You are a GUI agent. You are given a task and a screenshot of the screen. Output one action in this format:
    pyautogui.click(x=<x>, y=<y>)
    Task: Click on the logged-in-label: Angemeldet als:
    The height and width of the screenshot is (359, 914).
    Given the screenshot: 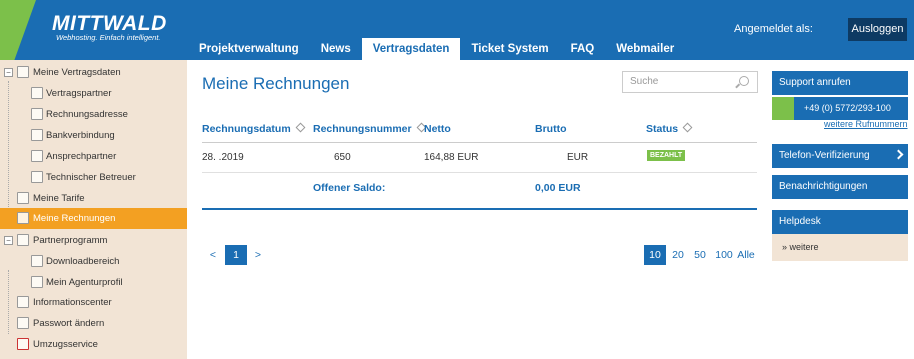 What is the action you would take?
    pyautogui.click(x=773, y=29)
    